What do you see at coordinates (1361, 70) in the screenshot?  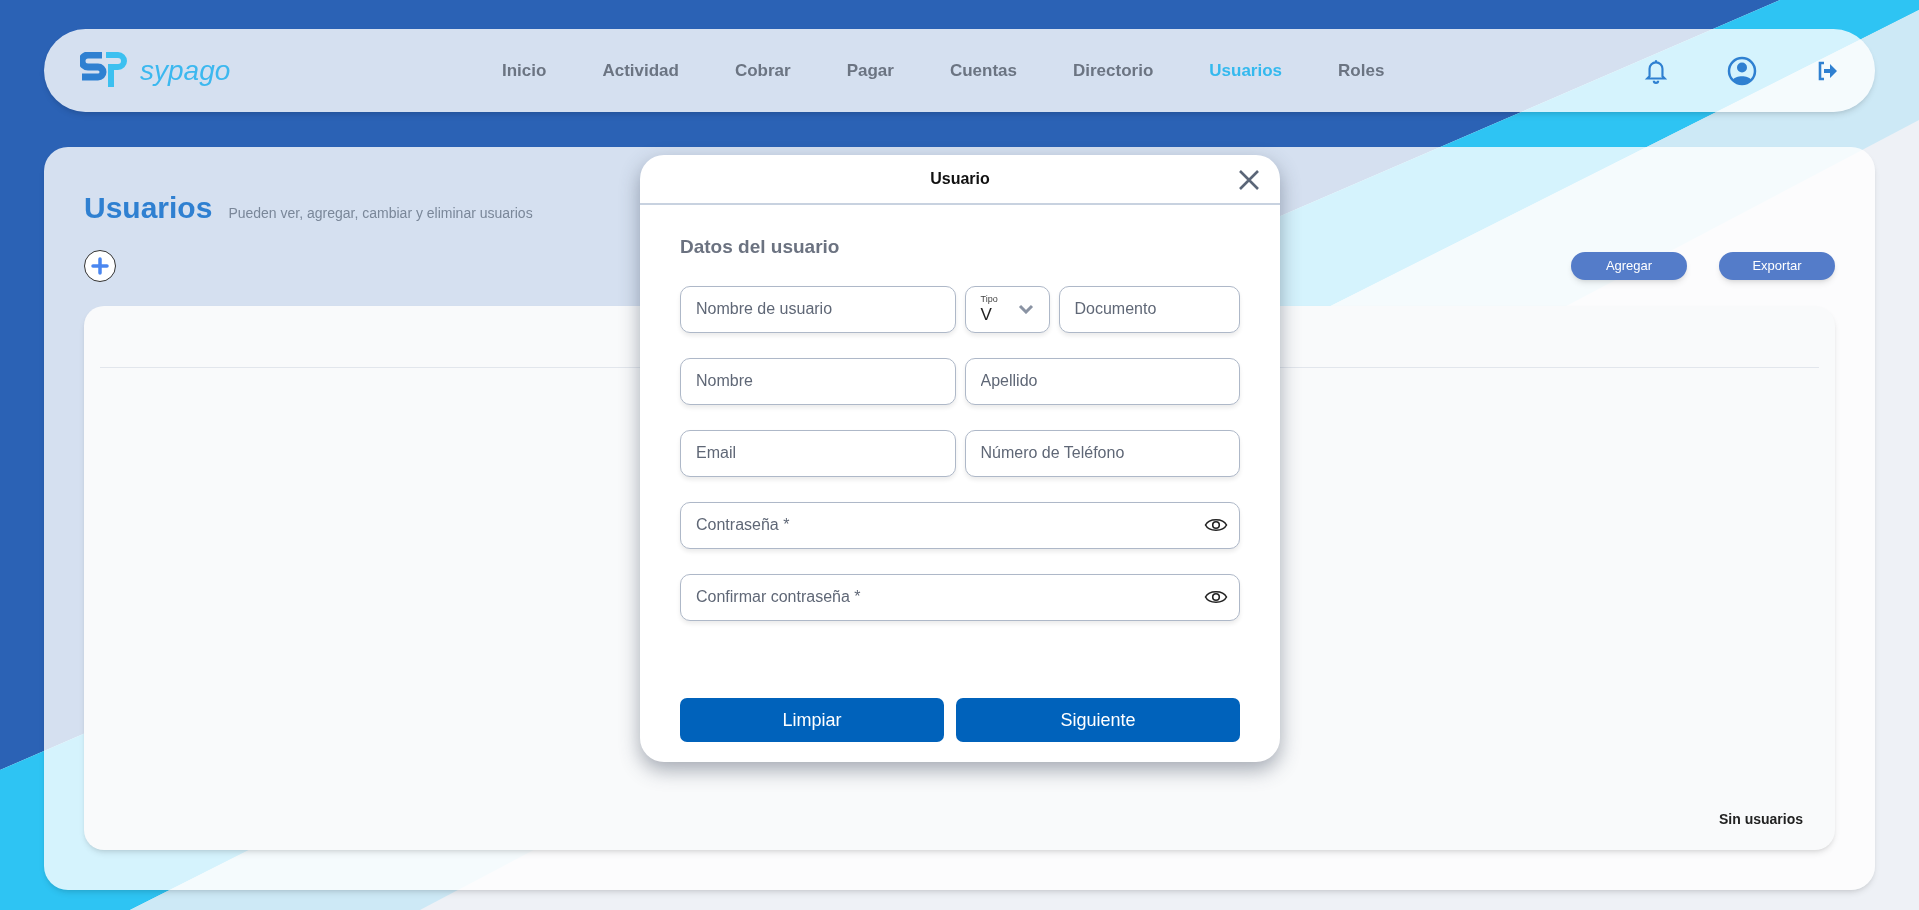 I see `nav-link: Roles` at bounding box center [1361, 70].